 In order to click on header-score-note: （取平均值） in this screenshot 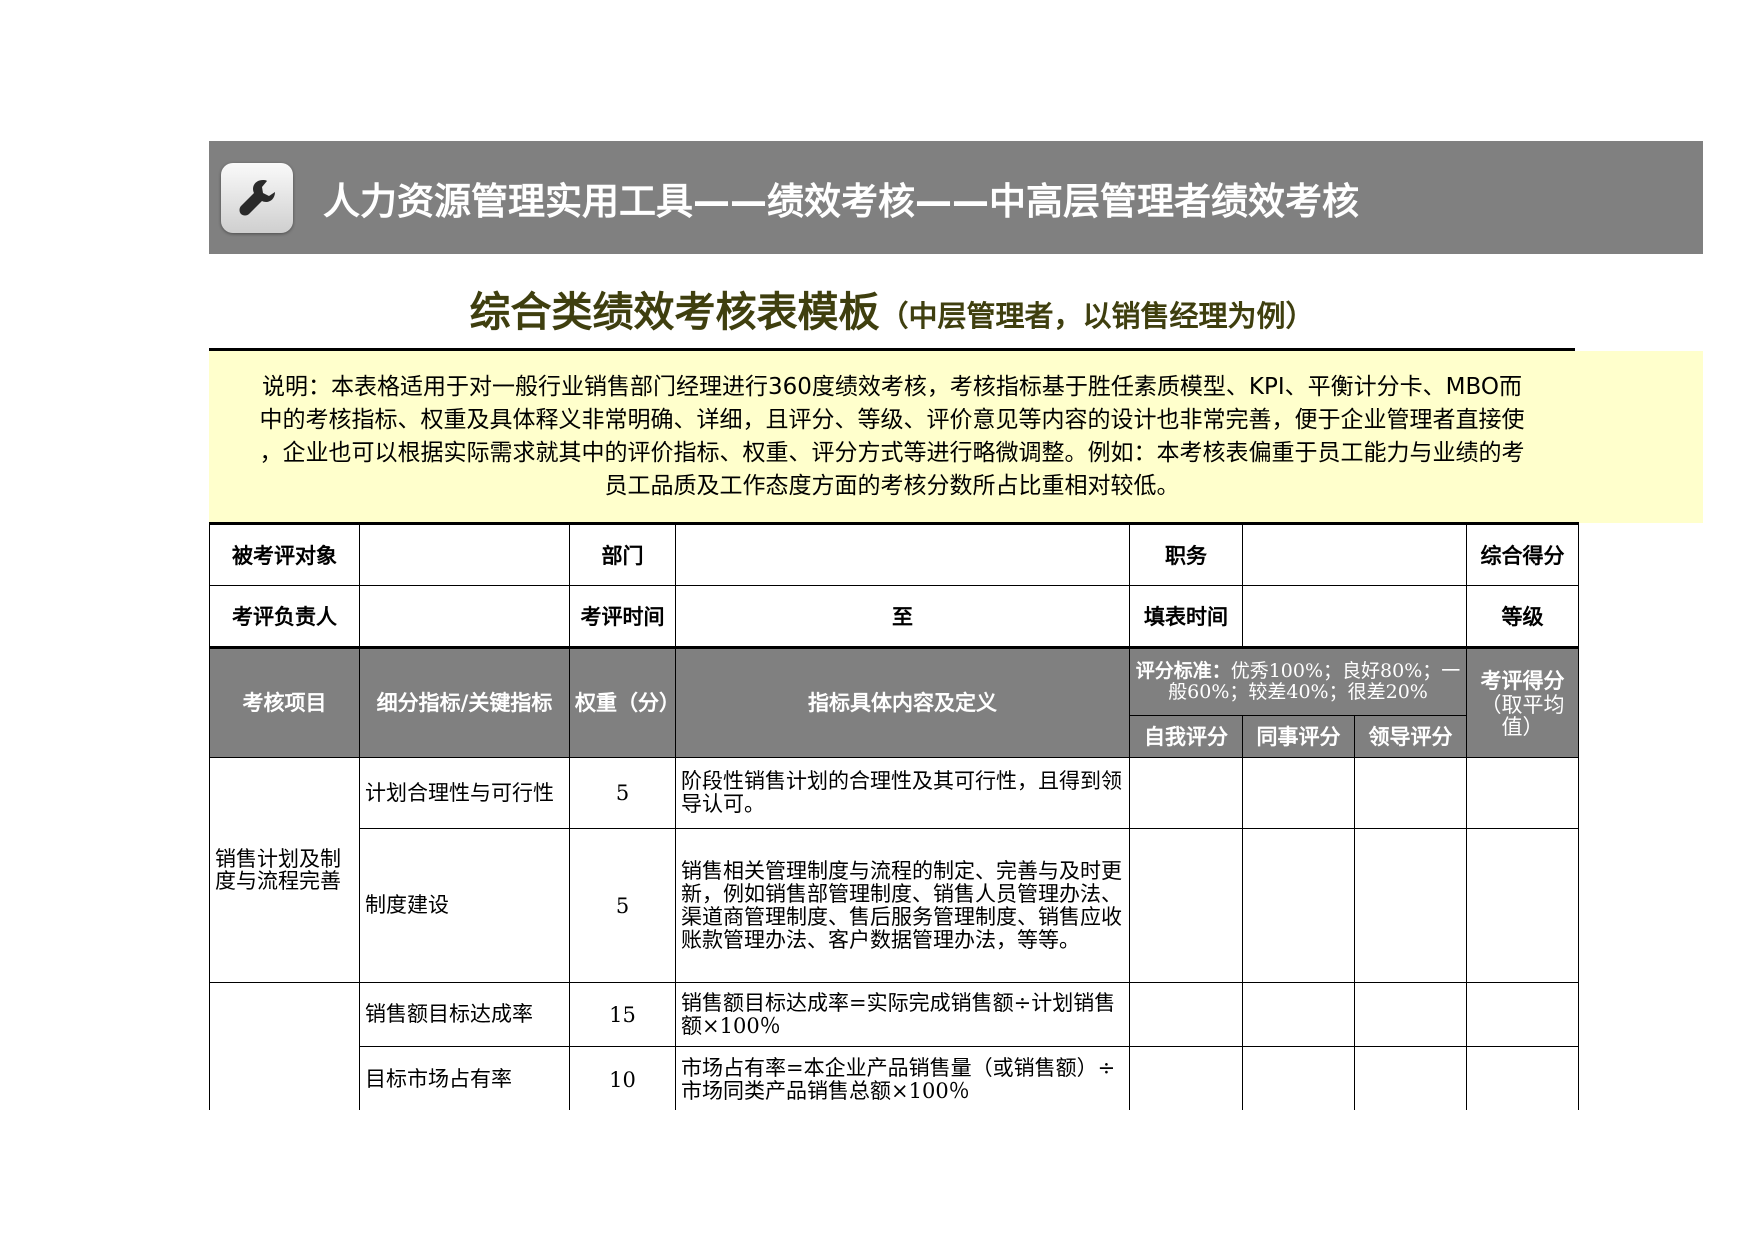, I will do `click(1522, 716)`.